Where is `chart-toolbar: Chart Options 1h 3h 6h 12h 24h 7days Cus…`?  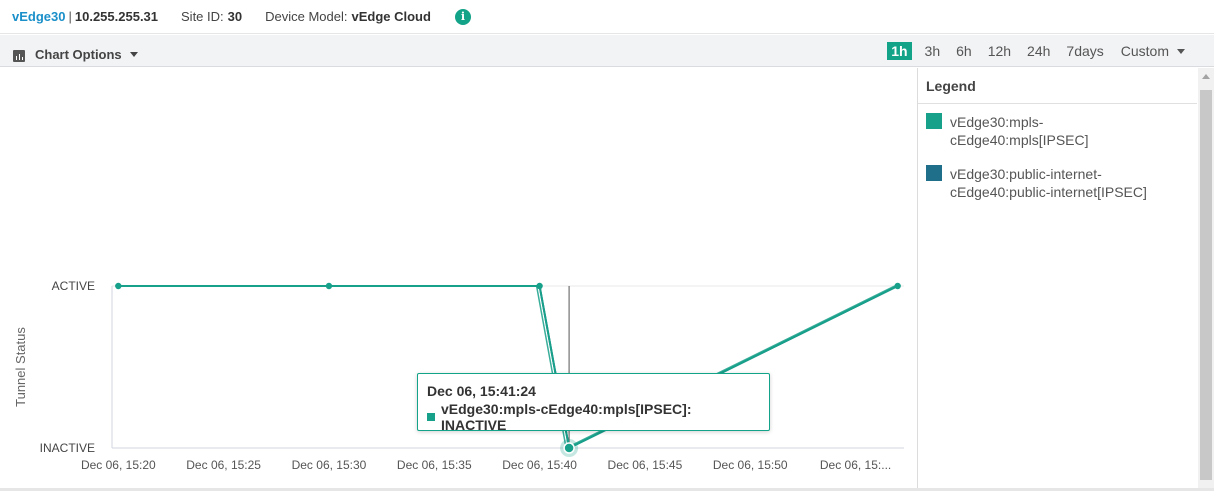 chart-toolbar: Chart Options 1h 3h 6h 12h 24h 7days Cus… is located at coordinates (607, 51).